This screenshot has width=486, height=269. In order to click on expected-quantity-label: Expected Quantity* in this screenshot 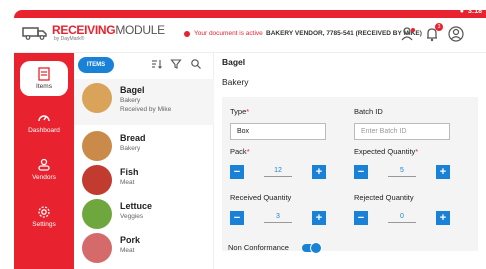, I will do `click(386, 151)`.